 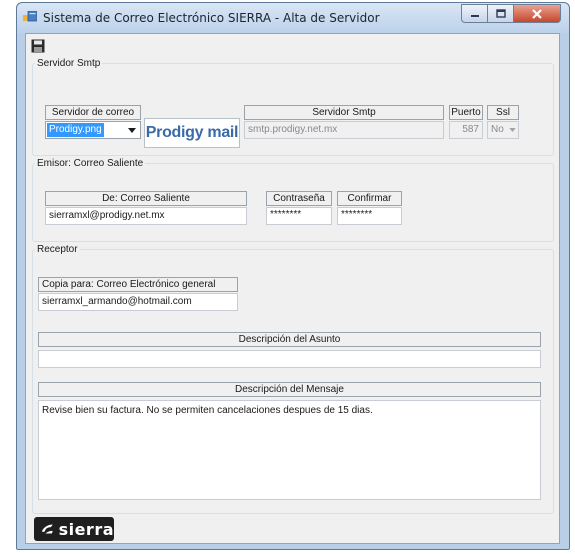 I want to click on save-icon, so click(x=38, y=46).